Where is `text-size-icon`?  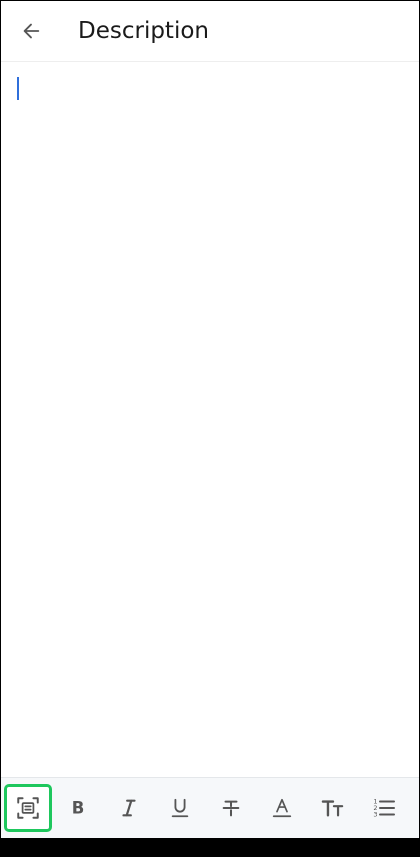 text-size-icon is located at coordinates (332, 808).